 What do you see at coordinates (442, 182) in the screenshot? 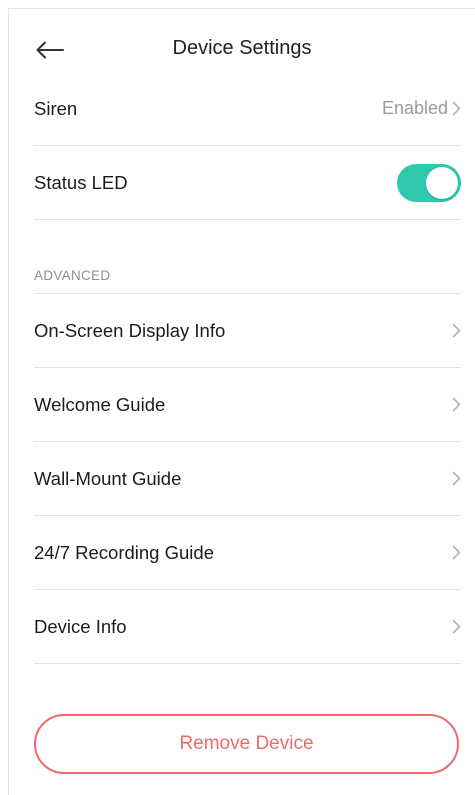
I see `toggle-knob` at bounding box center [442, 182].